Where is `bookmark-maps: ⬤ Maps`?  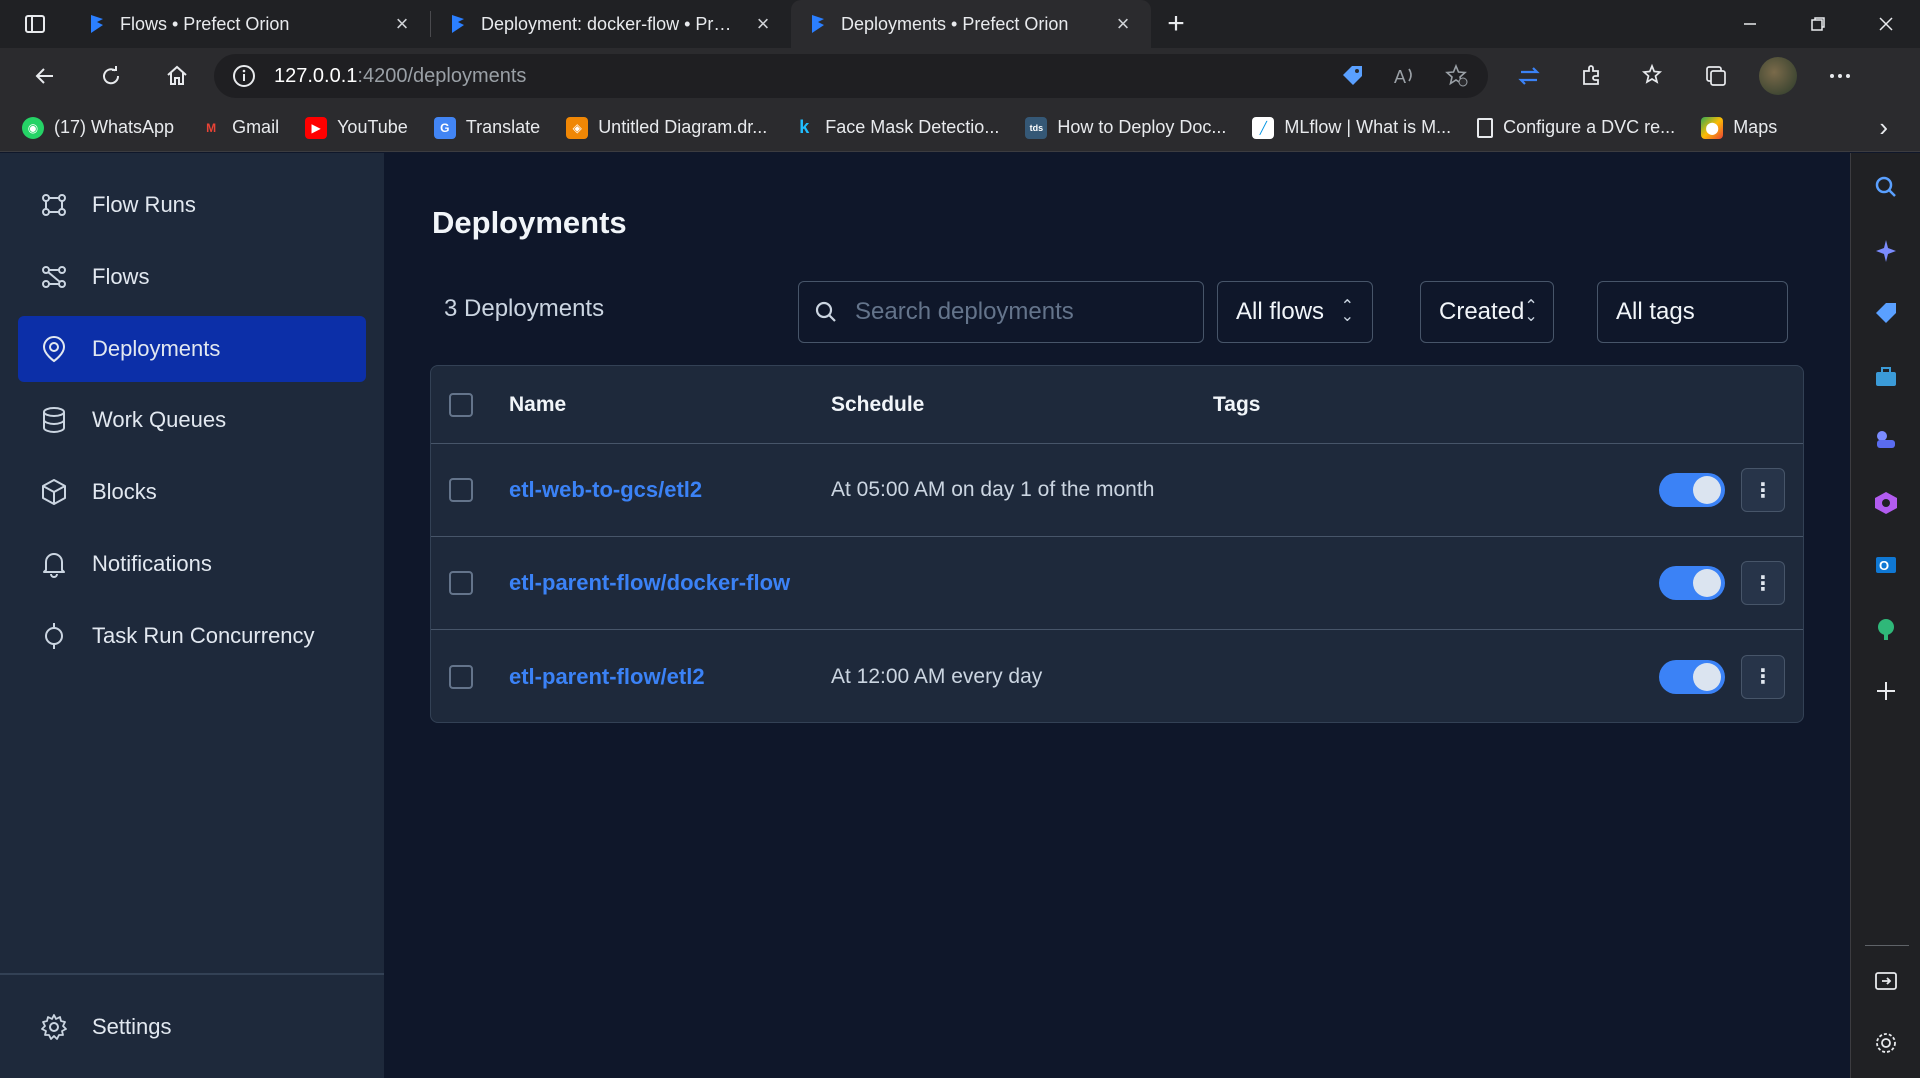 bookmark-maps: ⬤ Maps is located at coordinates (1739, 127).